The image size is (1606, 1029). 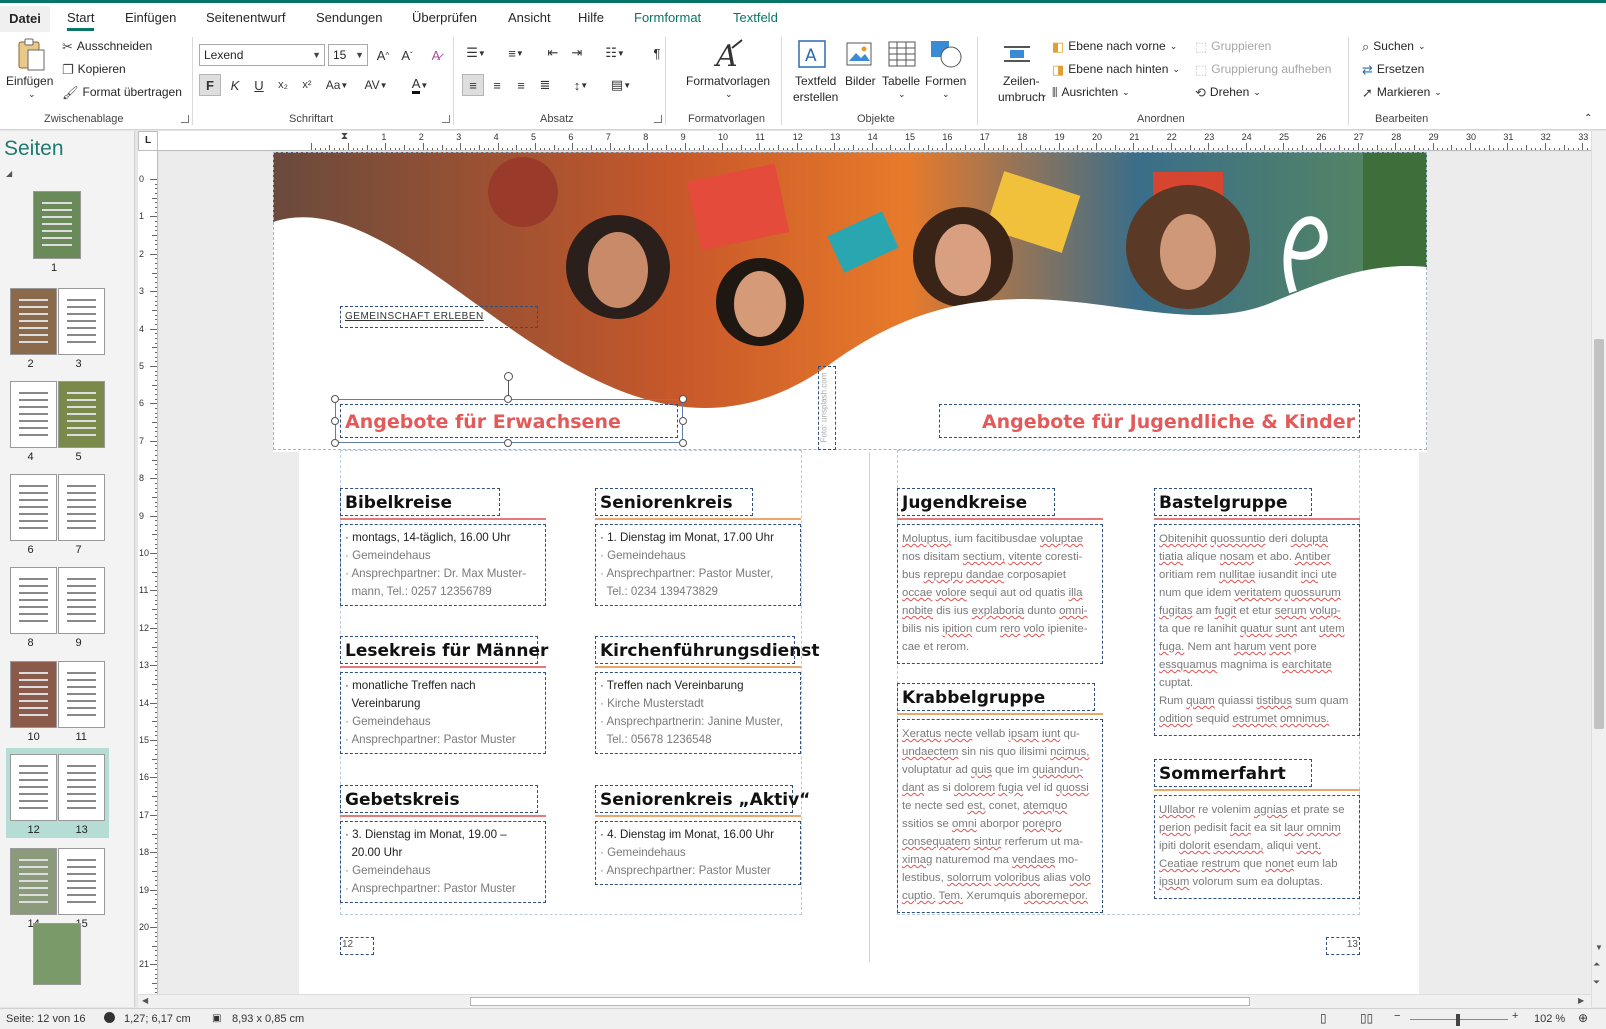 What do you see at coordinates (864, 1001) in the screenshot?
I see `horizontal-scrollbar: ◀ ▶` at bounding box center [864, 1001].